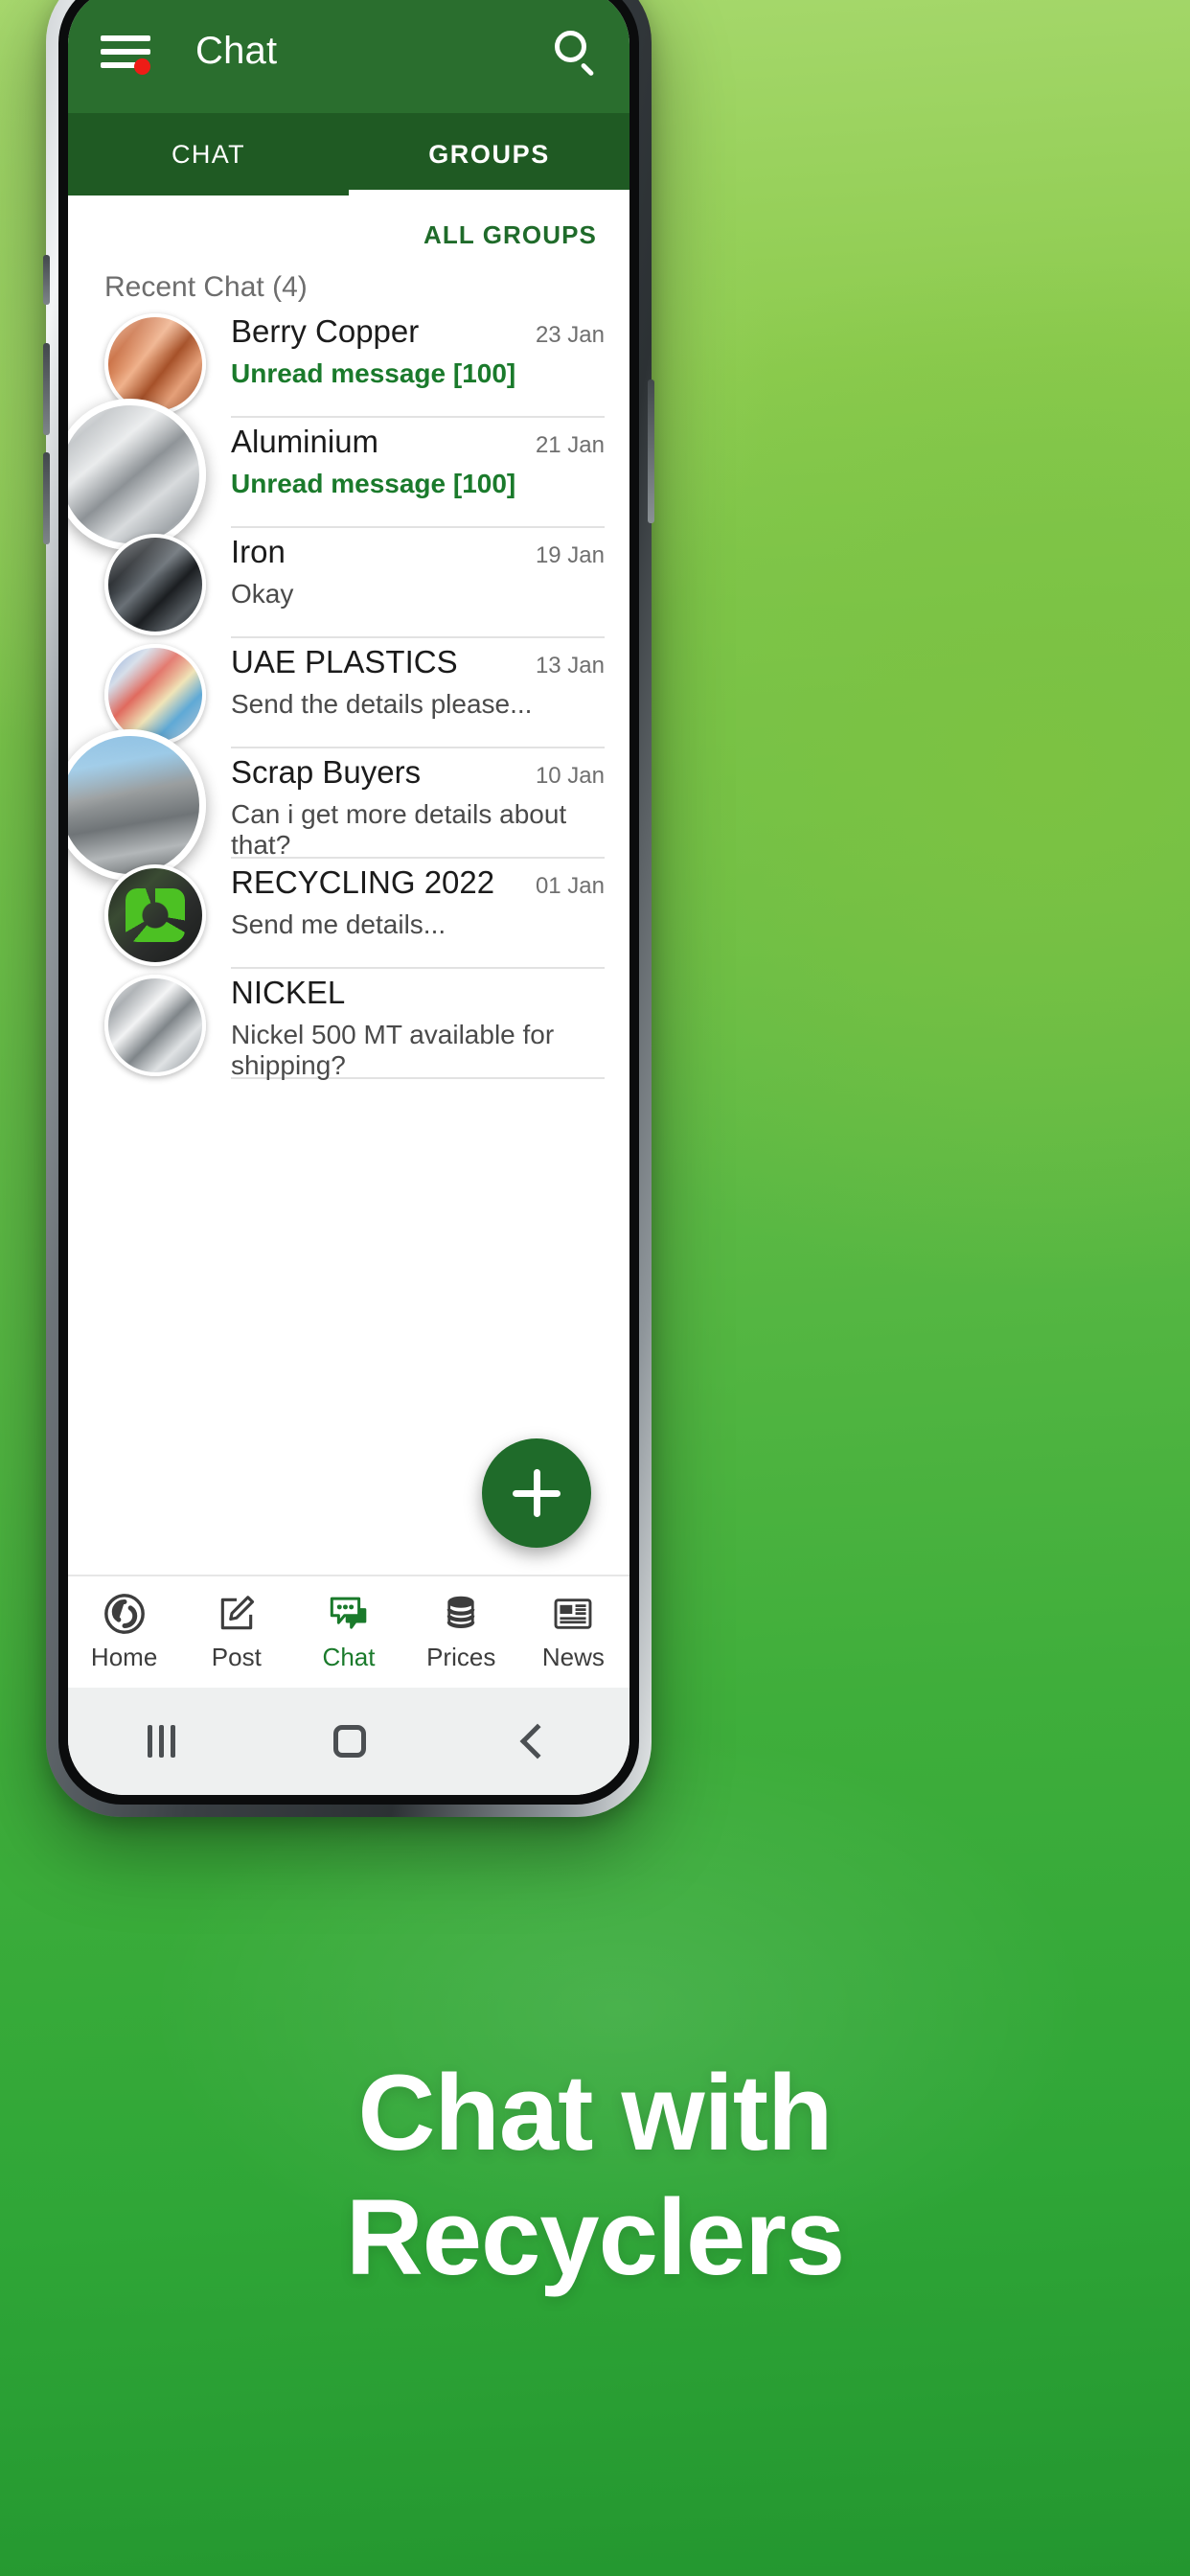 The height and width of the screenshot is (2576, 1190). I want to click on chat-name: Iron, so click(258, 551).